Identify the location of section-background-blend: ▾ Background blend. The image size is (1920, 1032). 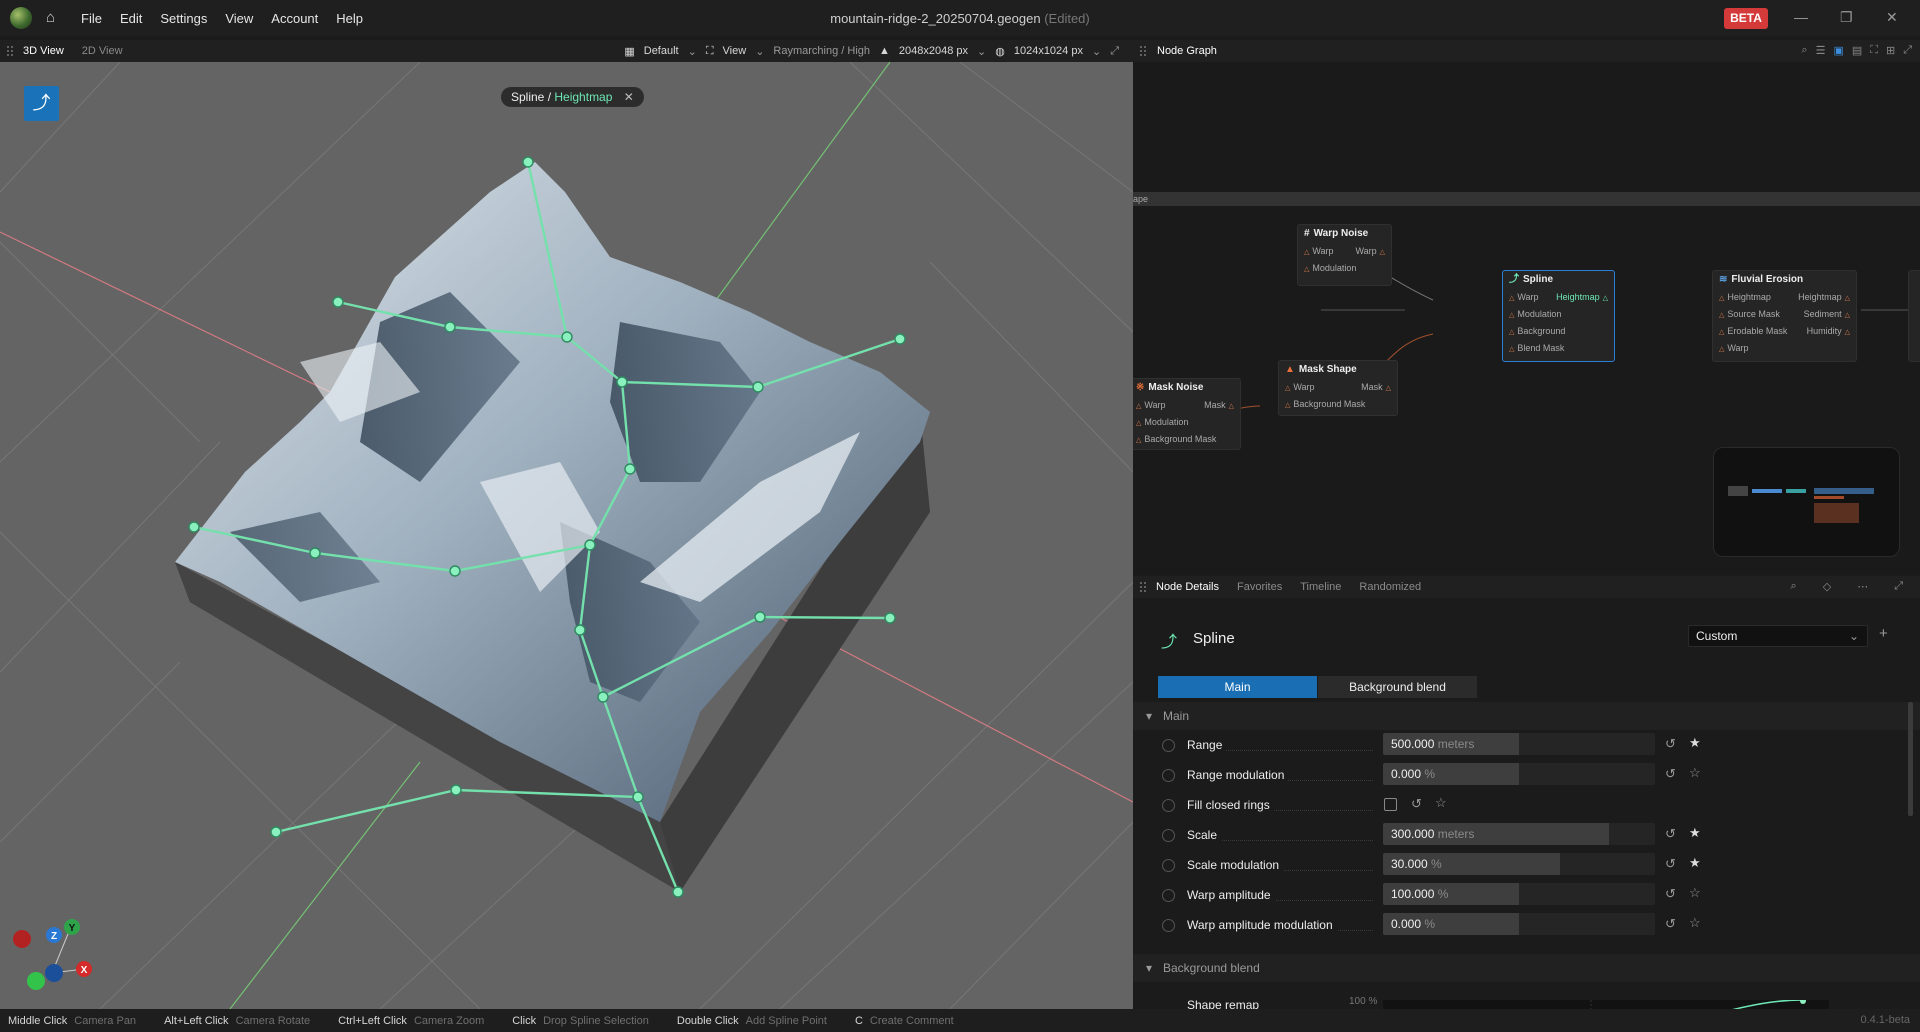
(1526, 968).